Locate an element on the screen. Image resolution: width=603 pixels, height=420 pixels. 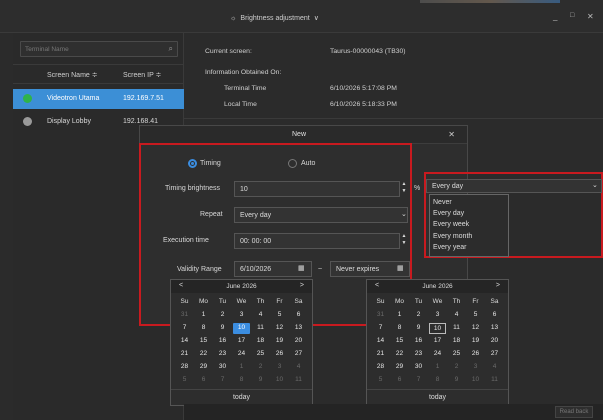
execution-time-input: 00: 00: 00 is located at coordinates (317, 241).